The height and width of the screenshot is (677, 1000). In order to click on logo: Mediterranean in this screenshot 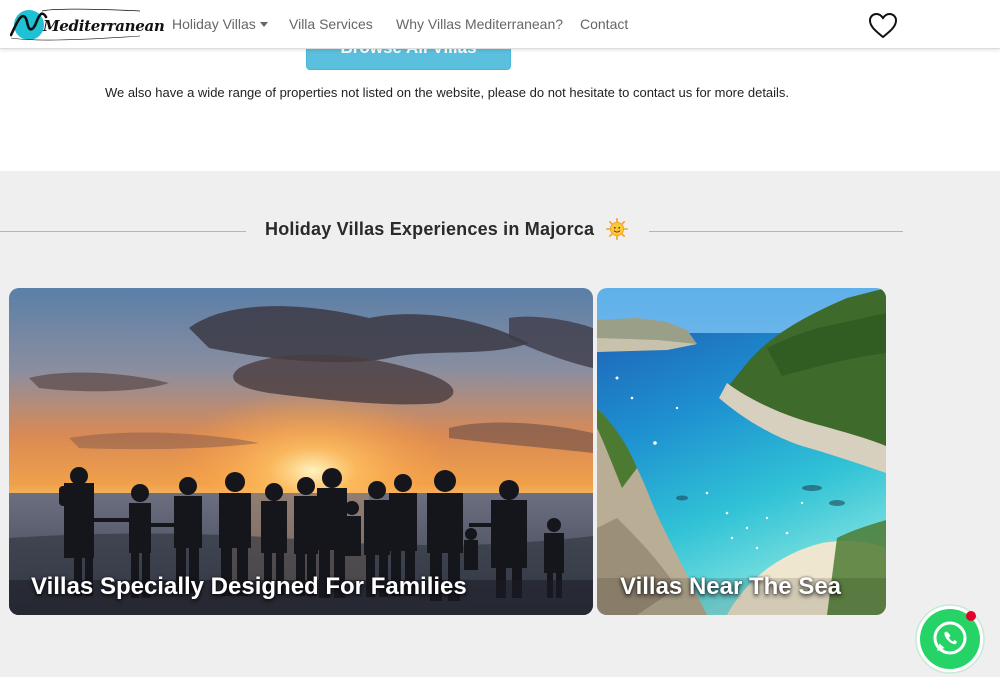, I will do `click(87, 25)`.